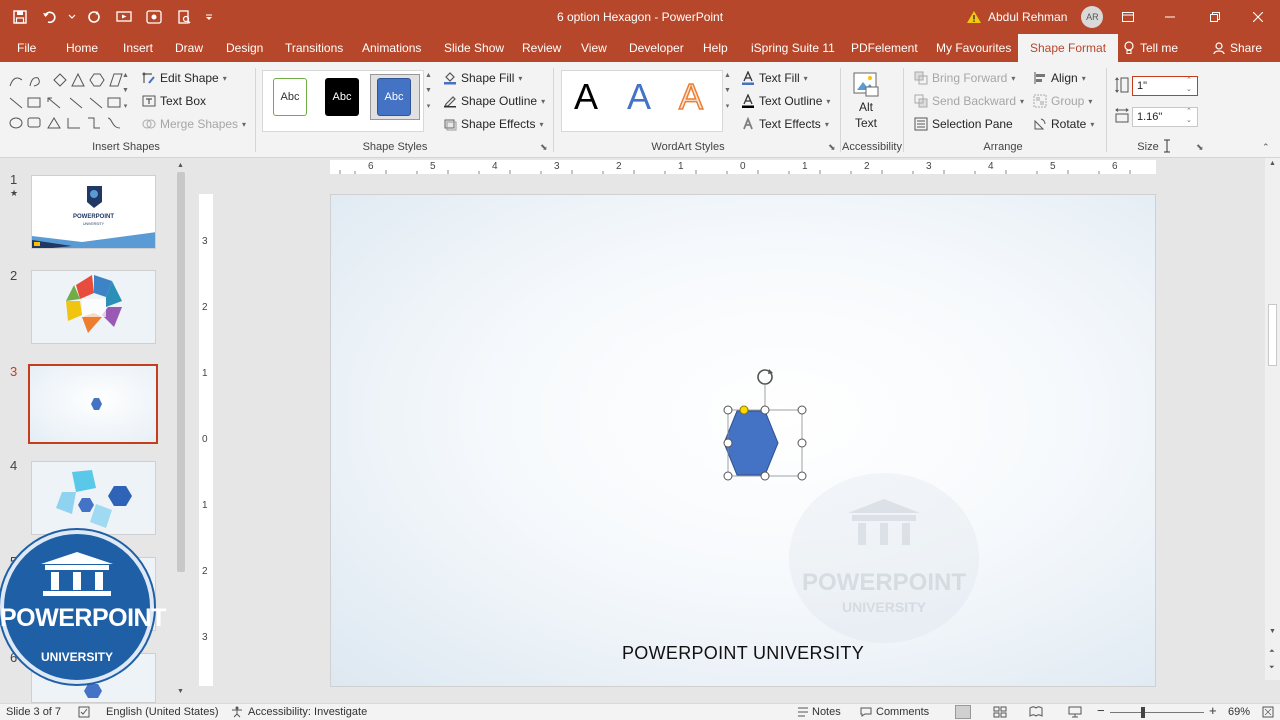 The height and width of the screenshot is (720, 1280). What do you see at coordinates (728, 410) in the screenshot?
I see `resize-handle-nw` at bounding box center [728, 410].